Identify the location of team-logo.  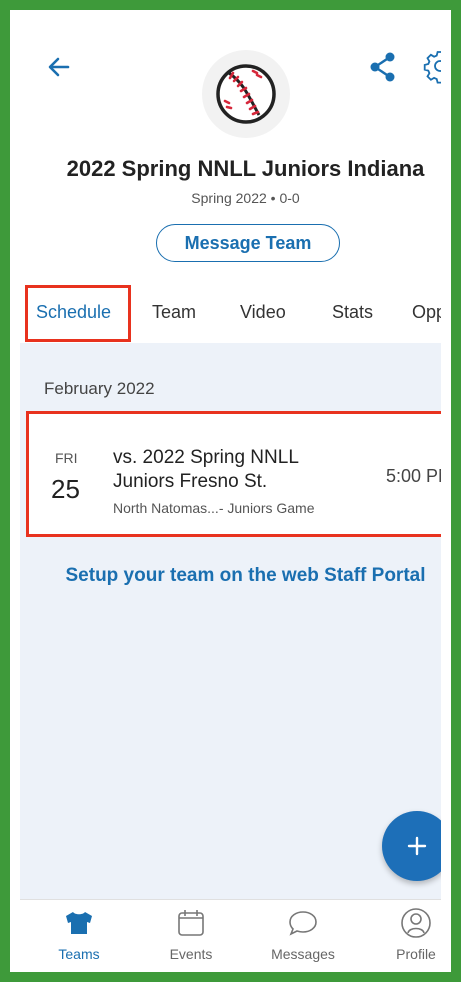
(246, 94).